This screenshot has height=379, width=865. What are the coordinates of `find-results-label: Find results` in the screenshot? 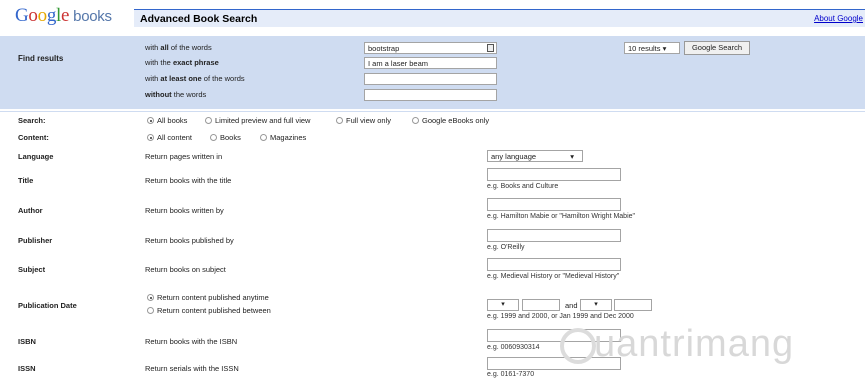 It's located at (41, 58).